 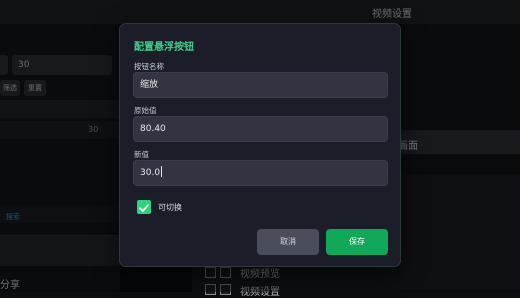 What do you see at coordinates (260, 129) in the screenshot?
I see `original-value-input: 80.40` at bounding box center [260, 129].